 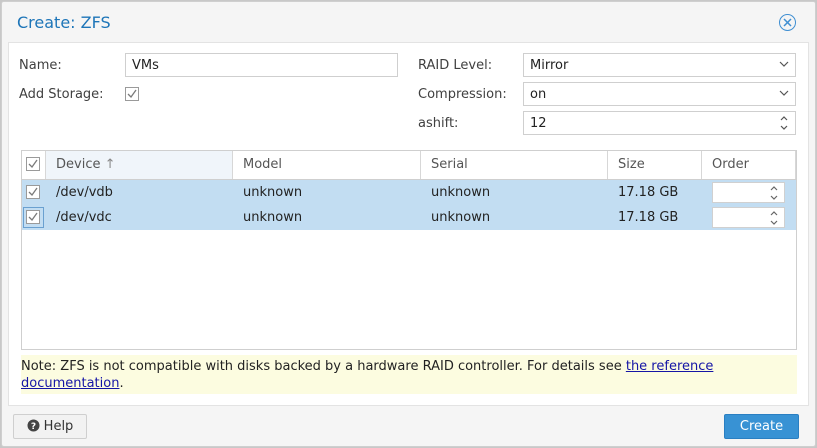 I want to click on help-button: ? Help, so click(x=50, y=426).